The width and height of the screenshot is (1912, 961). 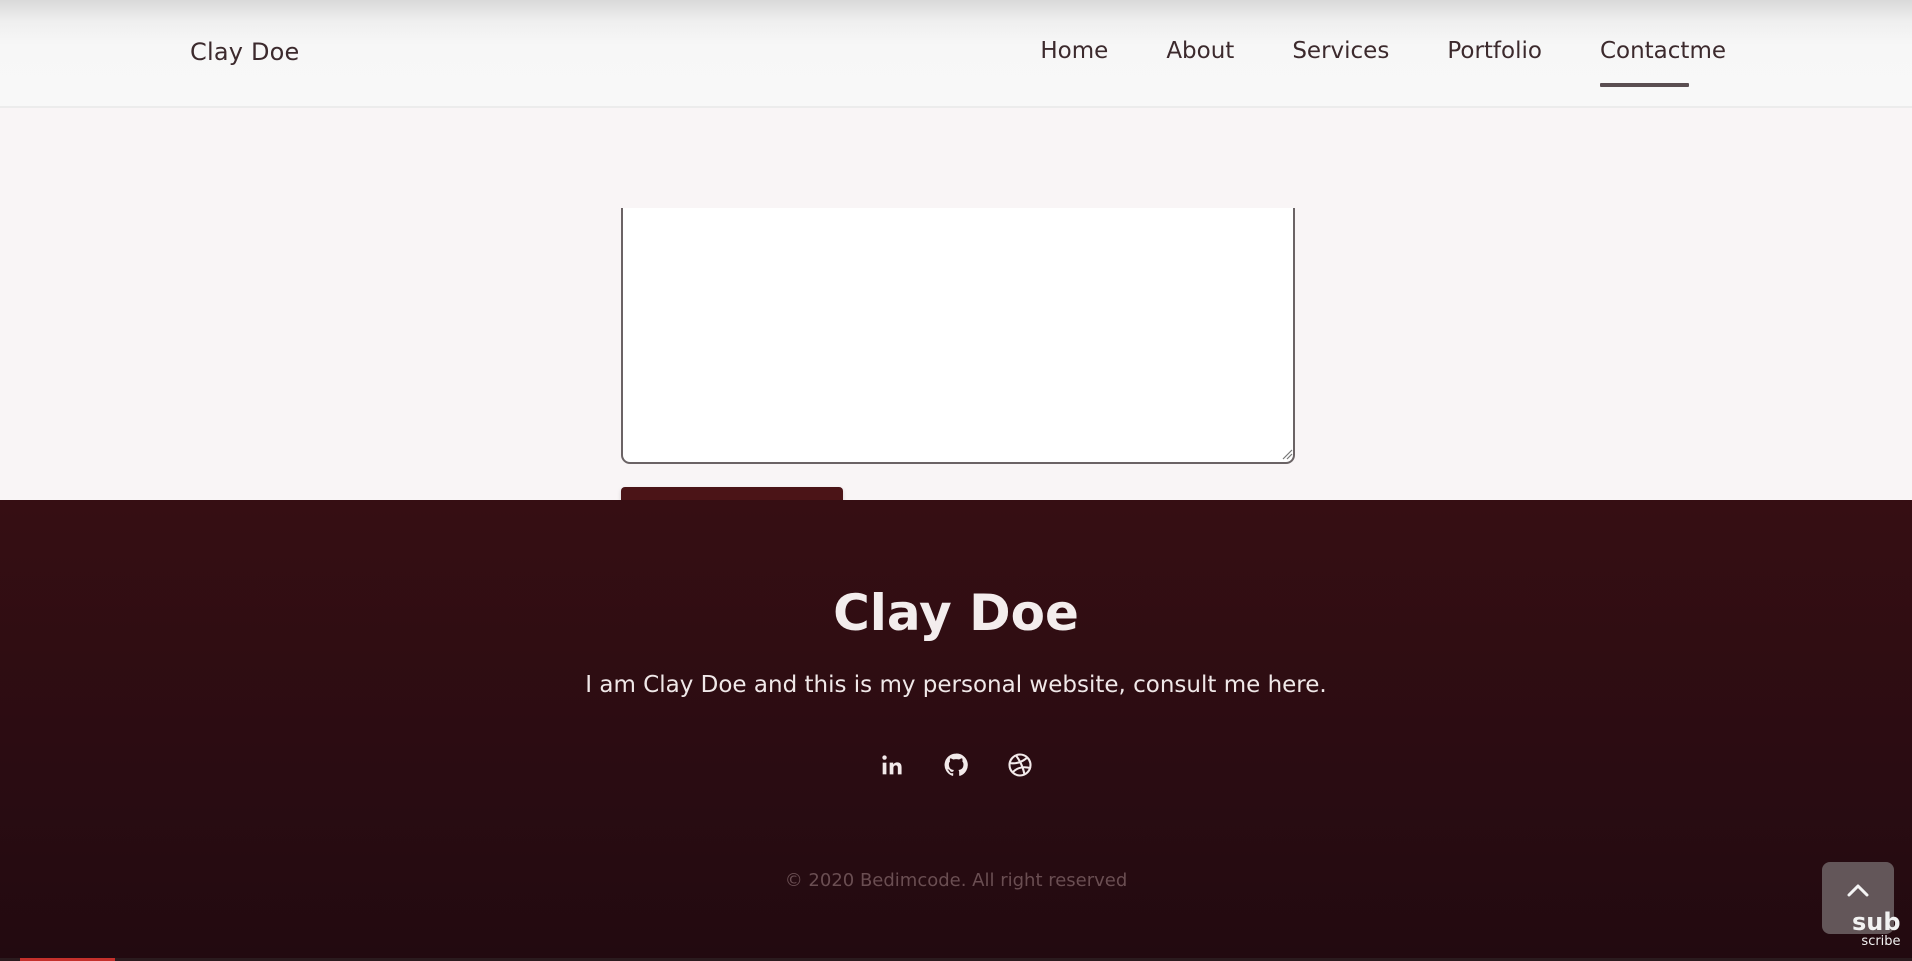 I want to click on subscribe-watermark-line2: scribe, so click(x=1881, y=941).